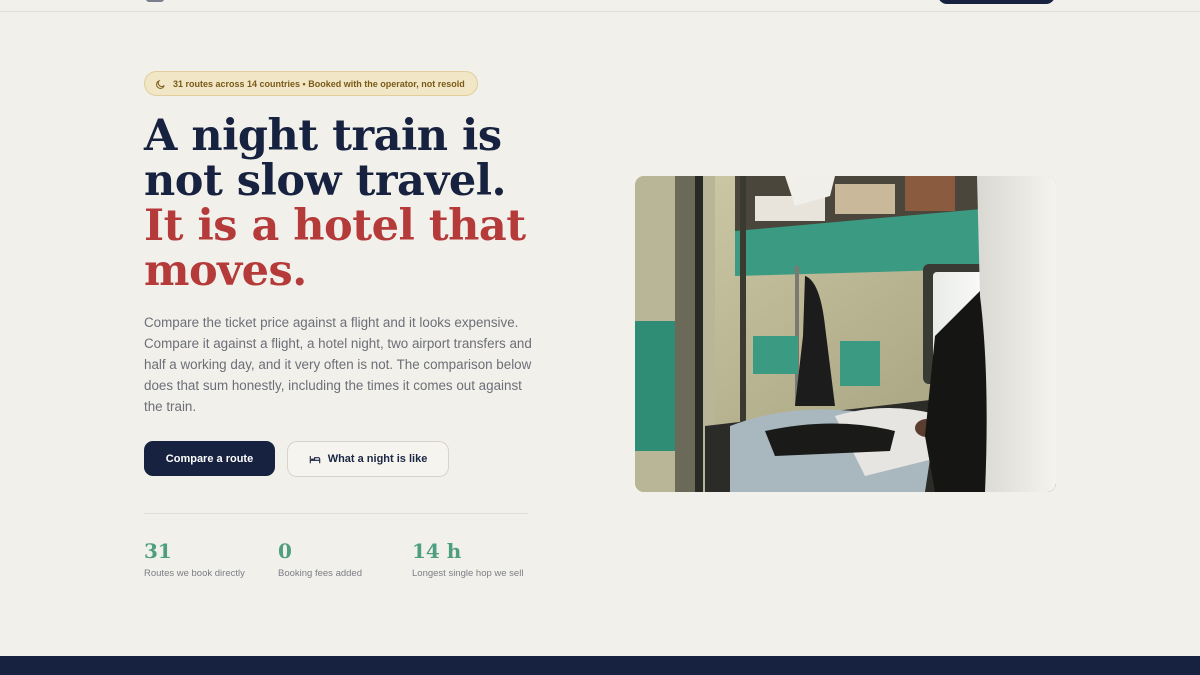 This screenshot has height=675, width=1200. I want to click on stats-divider, so click(336, 513).